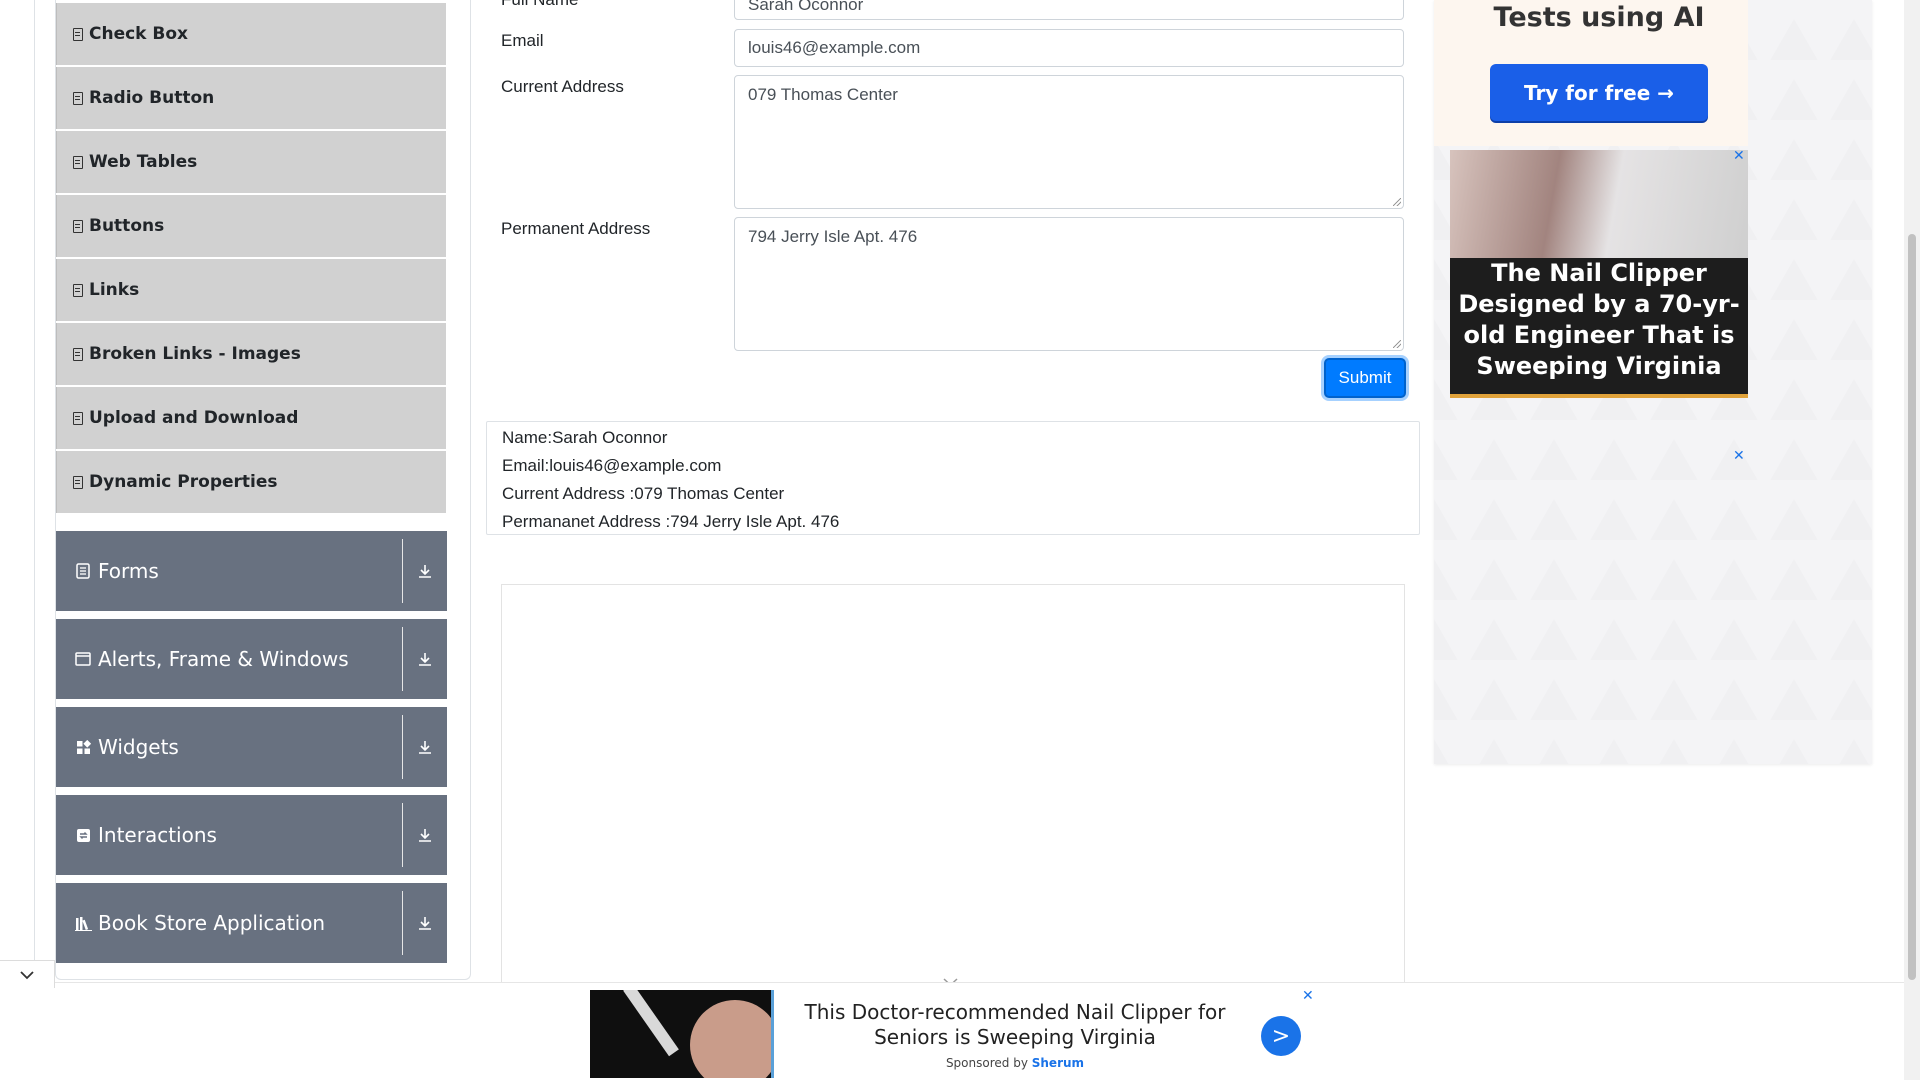 The width and height of the screenshot is (1920, 1080). I want to click on full-name-label: Full Name, so click(539, 5).